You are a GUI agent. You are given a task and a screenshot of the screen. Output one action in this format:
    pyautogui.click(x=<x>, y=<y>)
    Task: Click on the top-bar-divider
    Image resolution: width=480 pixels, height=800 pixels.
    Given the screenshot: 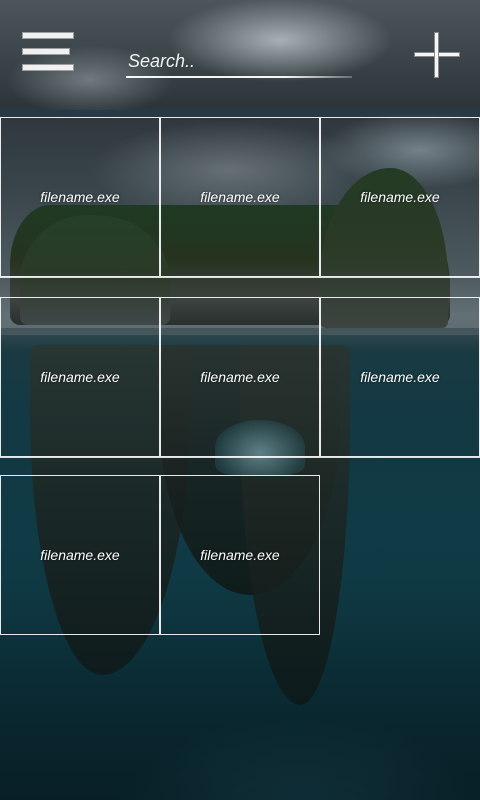 What is the action you would take?
    pyautogui.click(x=240, y=113)
    